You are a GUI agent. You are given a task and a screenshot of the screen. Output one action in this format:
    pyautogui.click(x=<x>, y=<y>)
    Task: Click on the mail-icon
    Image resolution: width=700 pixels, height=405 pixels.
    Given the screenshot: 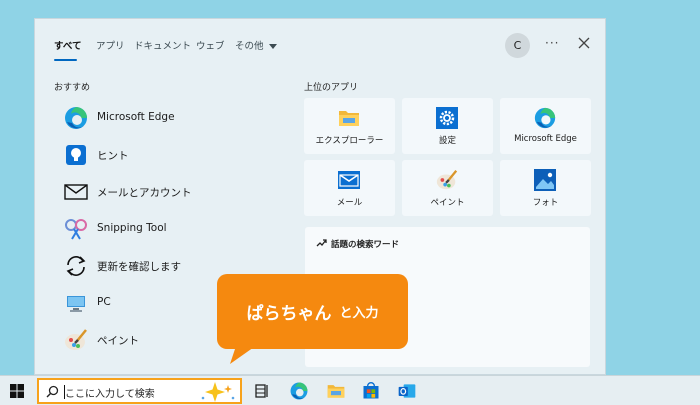 What is the action you would take?
    pyautogui.click(x=349, y=180)
    